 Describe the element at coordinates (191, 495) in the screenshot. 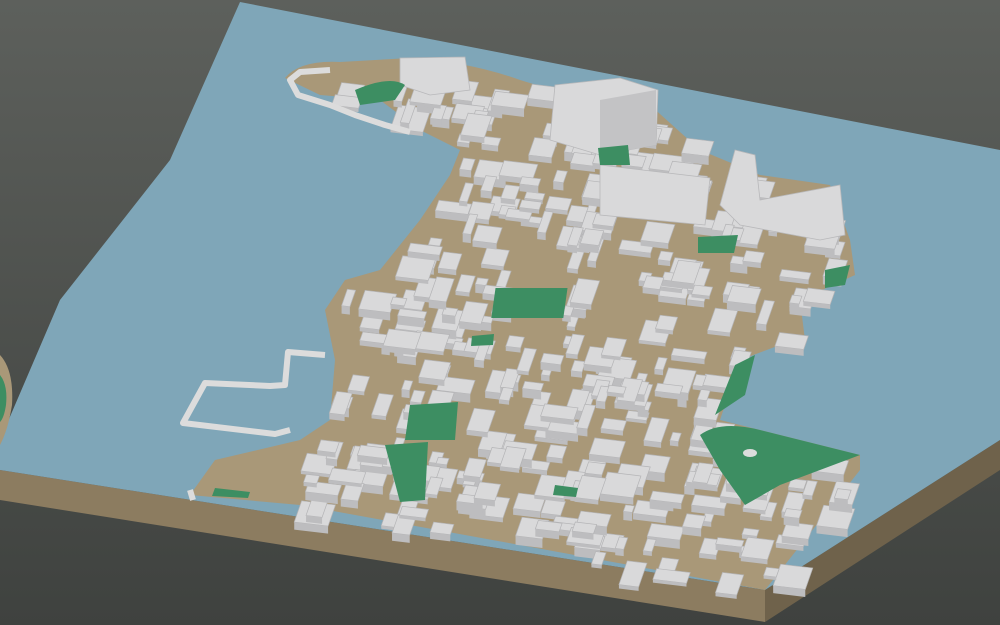

I see `pier-stub` at that location.